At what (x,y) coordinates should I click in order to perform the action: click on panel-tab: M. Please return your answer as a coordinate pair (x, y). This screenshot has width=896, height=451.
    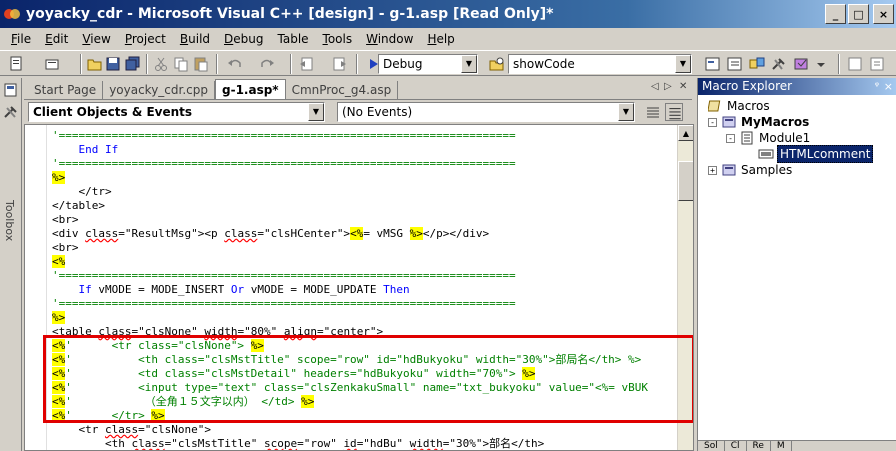
    Looking at the image, I should click on (781, 446).